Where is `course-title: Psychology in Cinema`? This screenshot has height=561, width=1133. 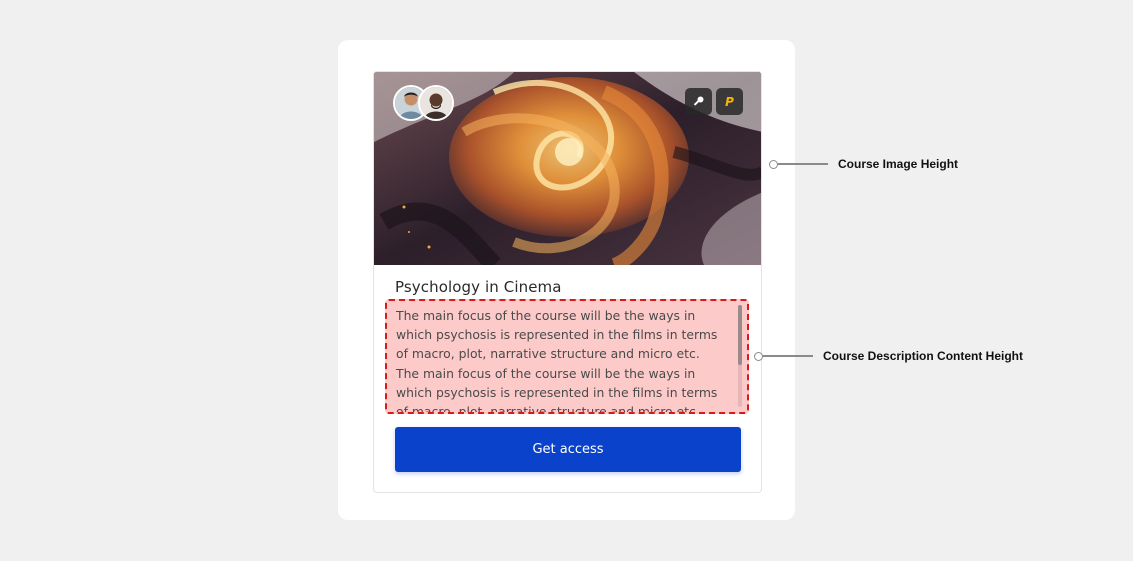 course-title: Psychology in Cinema is located at coordinates (478, 287).